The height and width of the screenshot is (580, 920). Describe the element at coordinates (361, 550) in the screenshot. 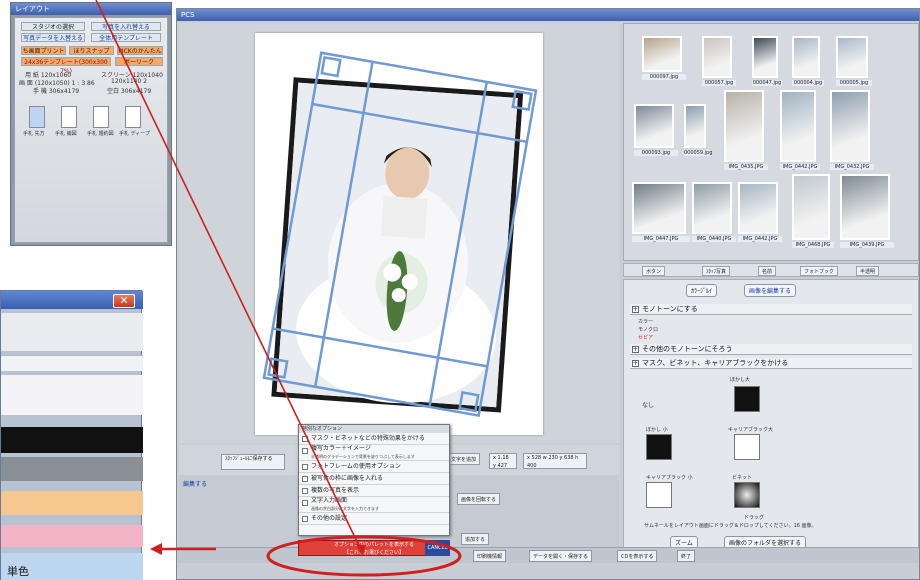

I see `callout-arrowhead` at that location.